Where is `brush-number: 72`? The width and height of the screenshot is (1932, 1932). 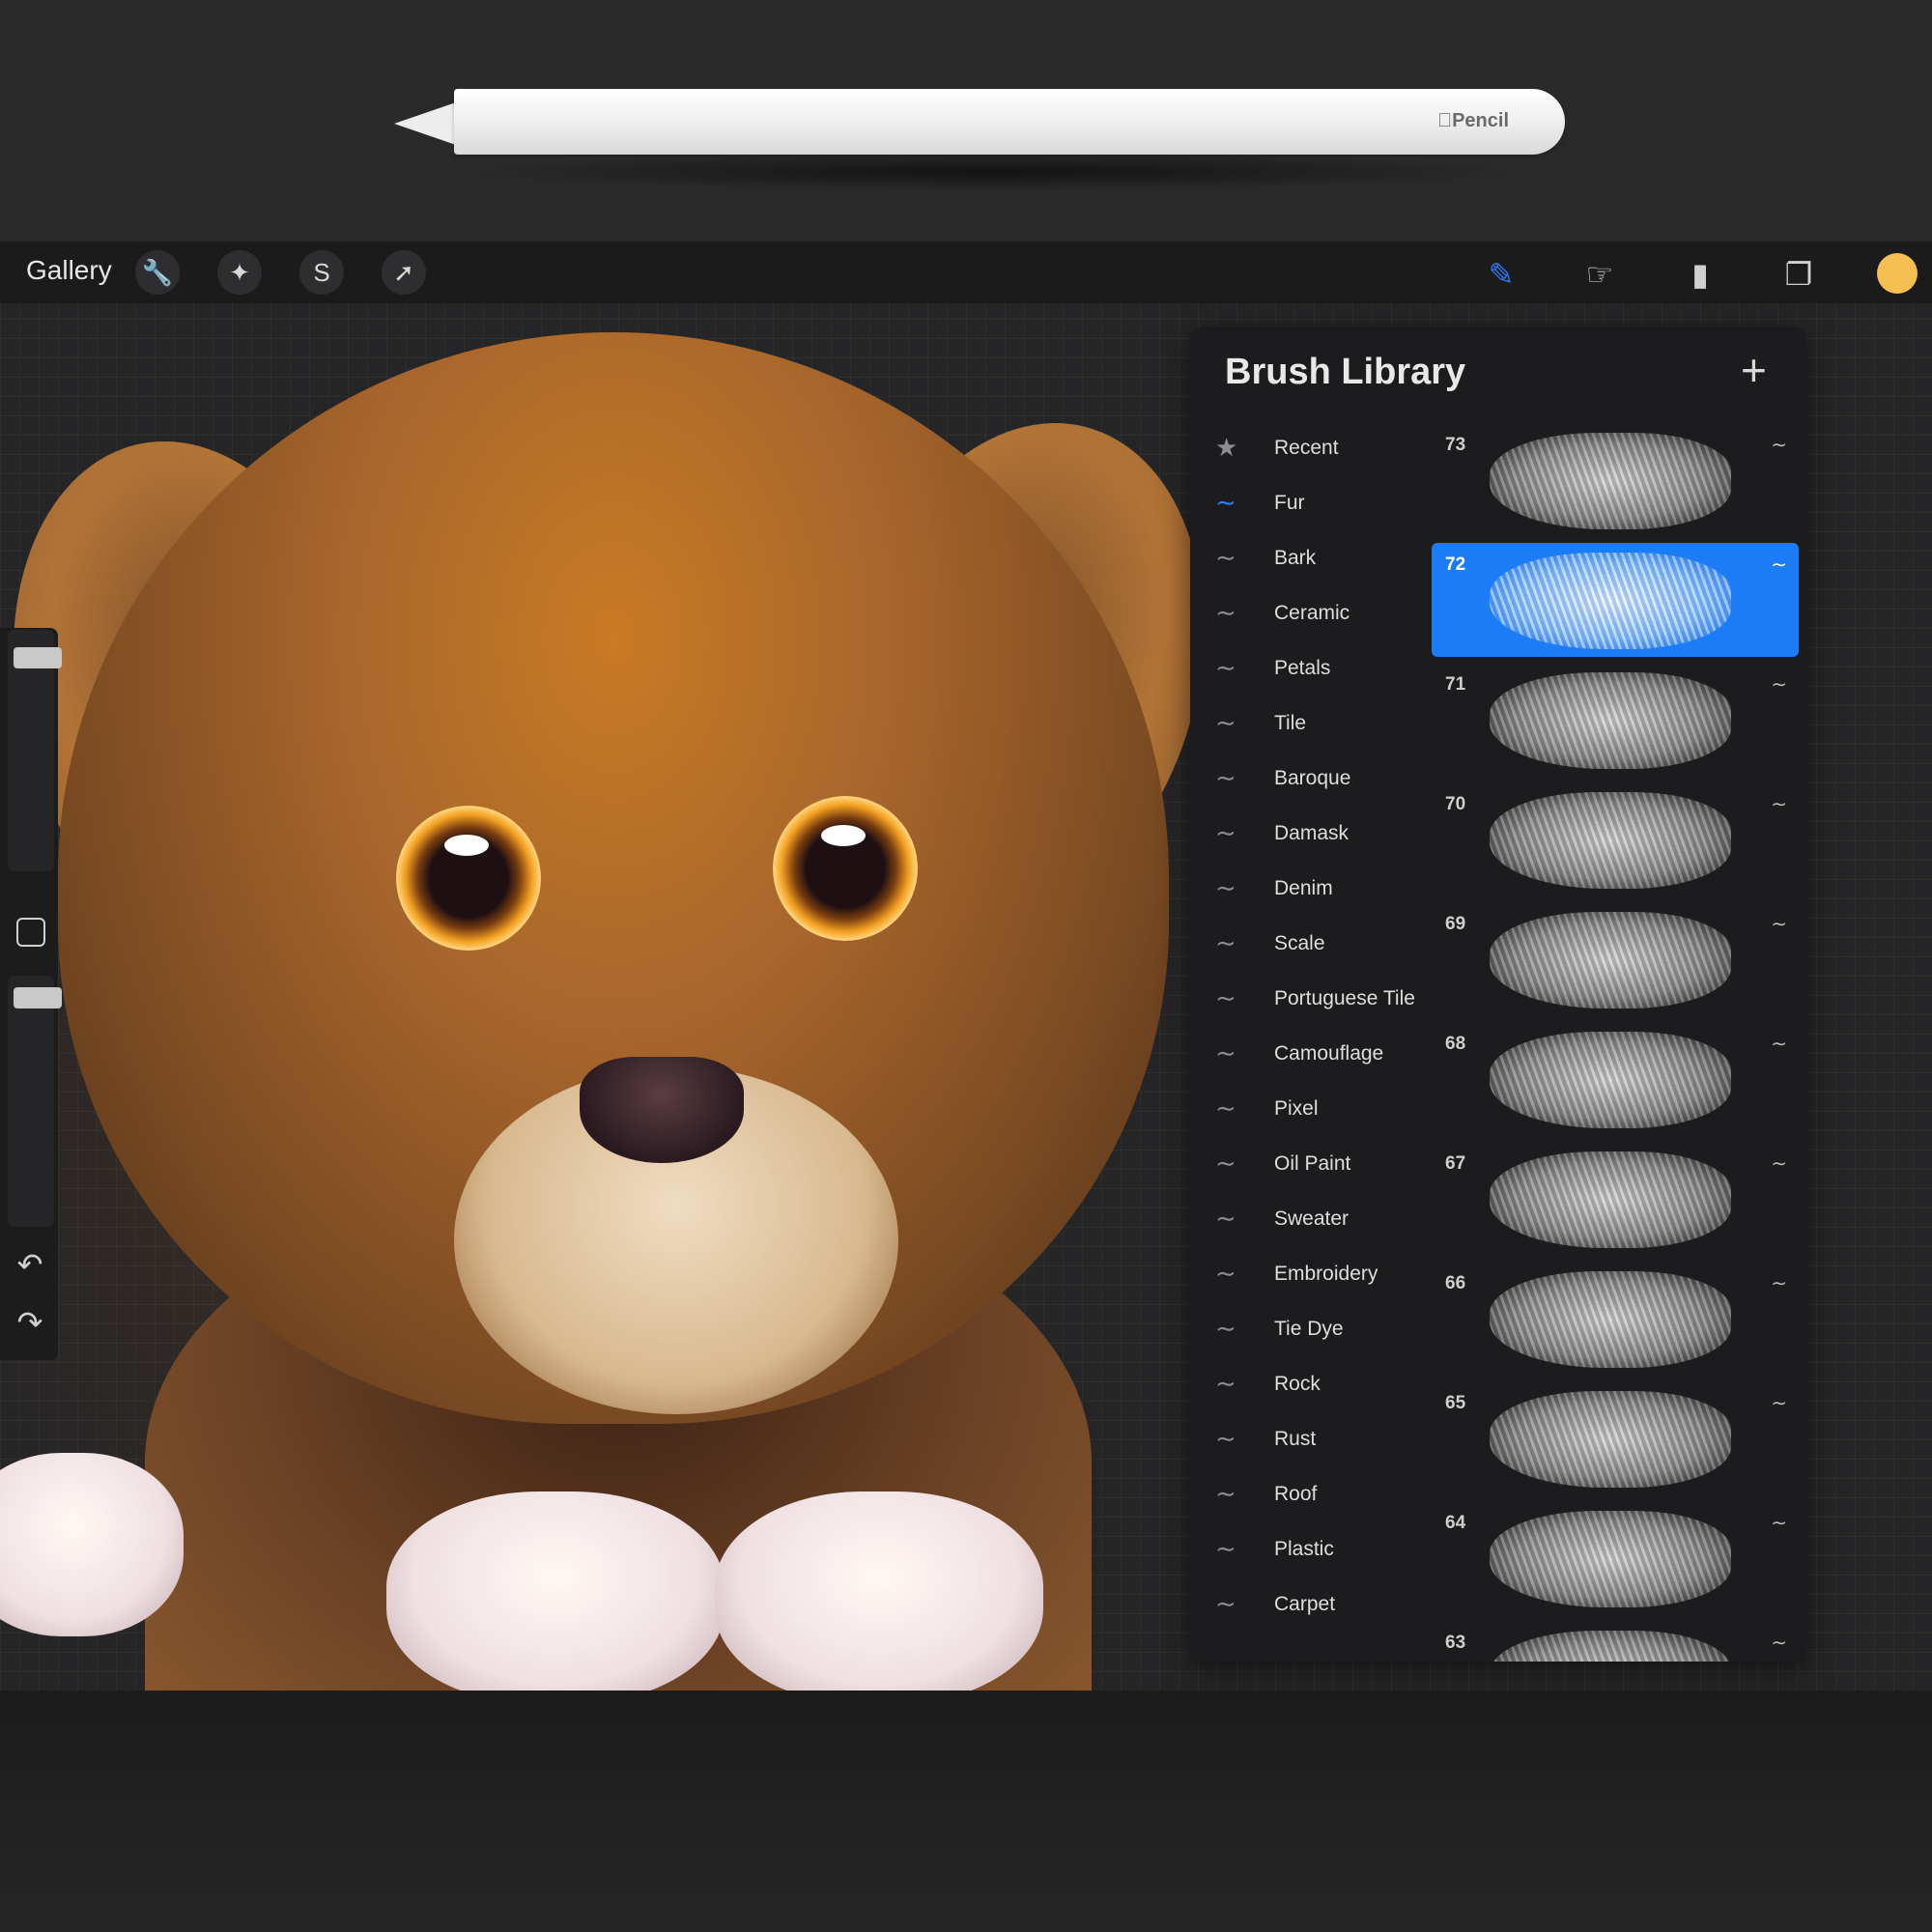 brush-number: 72 is located at coordinates (1455, 564).